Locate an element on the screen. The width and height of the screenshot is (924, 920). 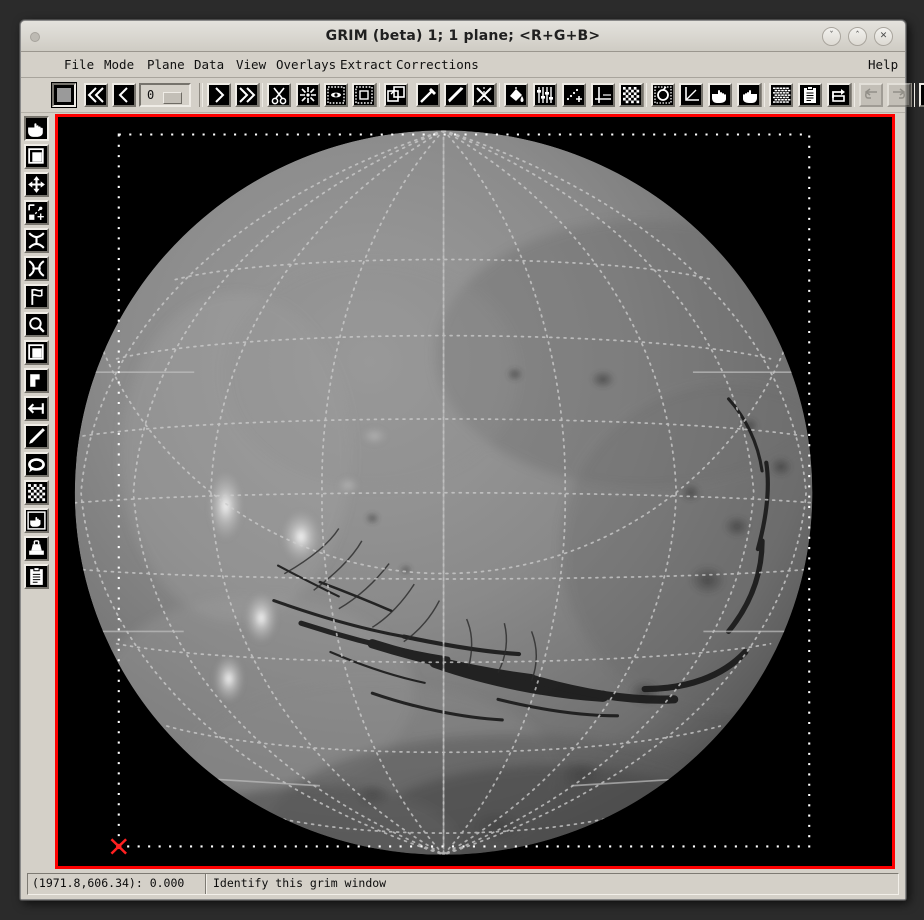
arrow-redo-icon is located at coordinates (899, 95).